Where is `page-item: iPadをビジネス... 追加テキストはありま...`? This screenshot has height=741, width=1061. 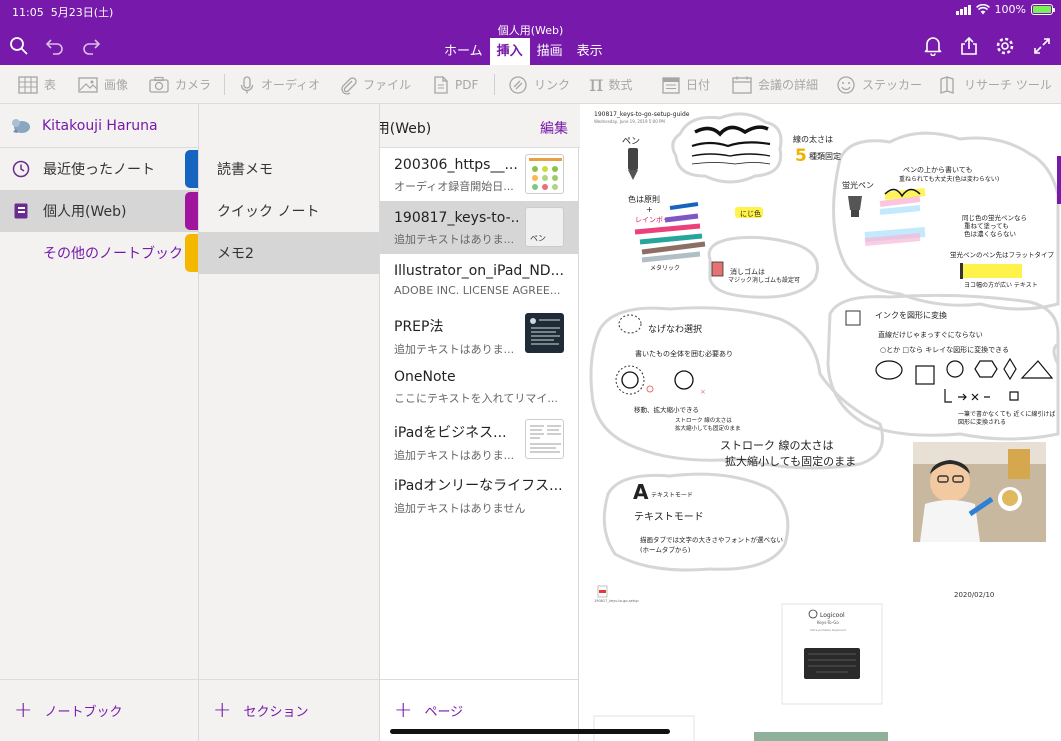
page-item: iPadをビジネス... 追加テキストはありま... is located at coordinates (479, 439).